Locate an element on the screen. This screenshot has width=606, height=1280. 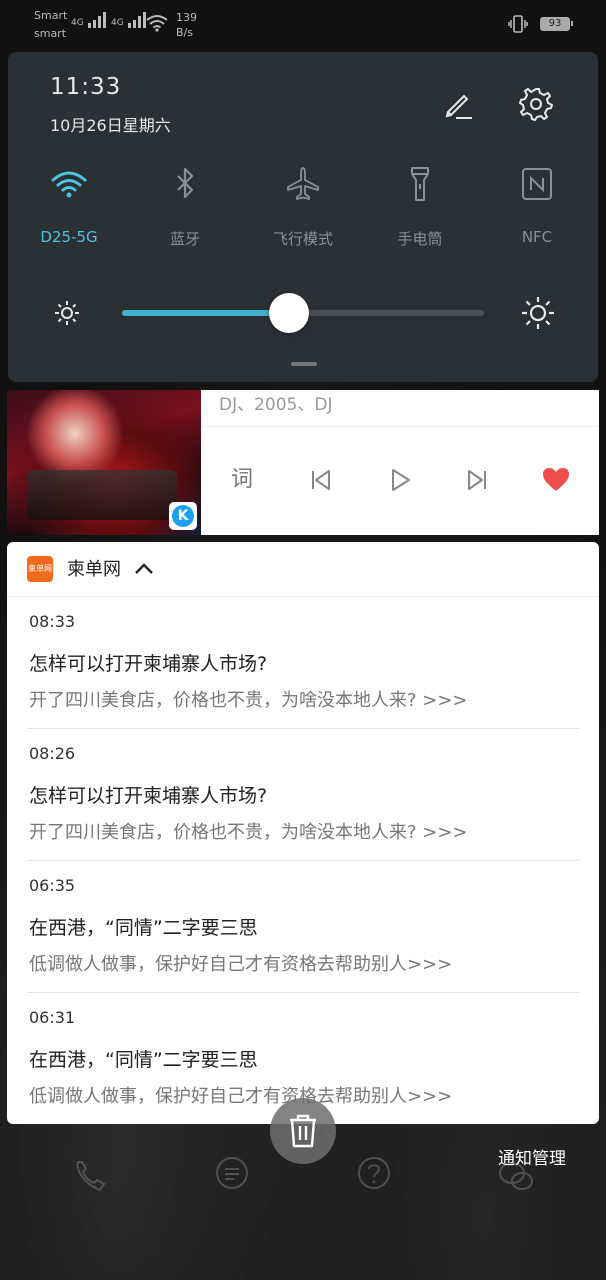
play-icon is located at coordinates (400, 480).